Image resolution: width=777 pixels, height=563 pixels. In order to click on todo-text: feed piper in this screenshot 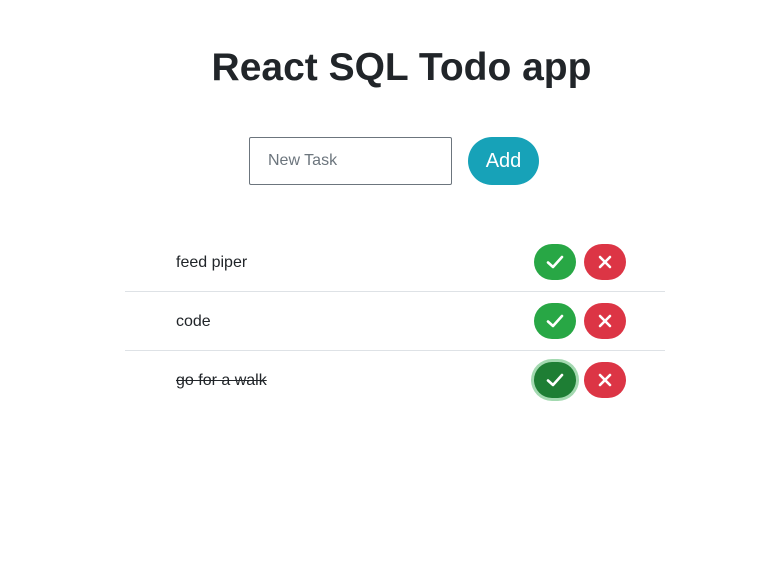, I will do `click(212, 262)`.